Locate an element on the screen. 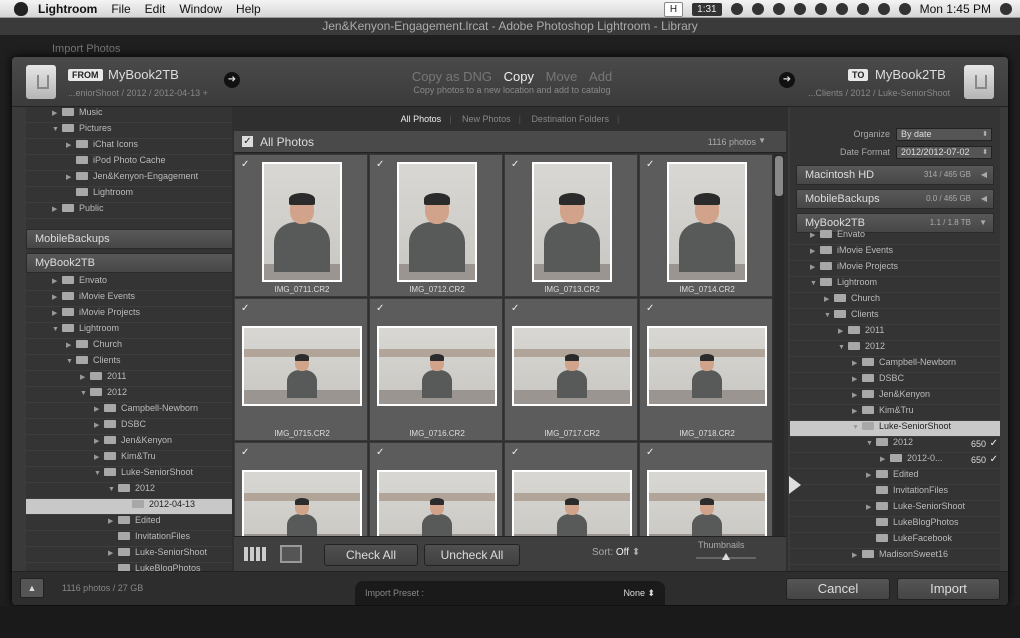 The height and width of the screenshot is (638, 1020). mode-copy: Copy is located at coordinates (519, 76).